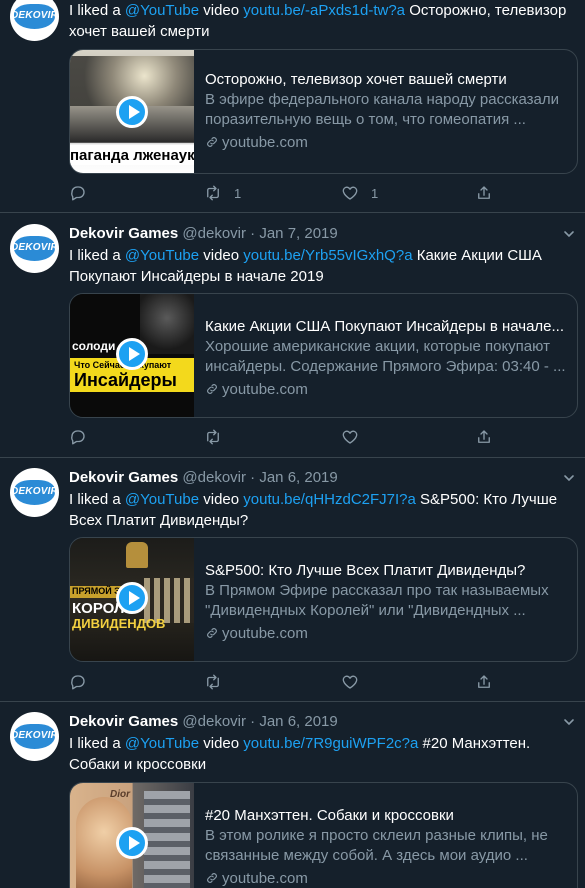 This screenshot has height=888, width=585. I want to click on tweet-actions: 1 1, so click(289, 193).